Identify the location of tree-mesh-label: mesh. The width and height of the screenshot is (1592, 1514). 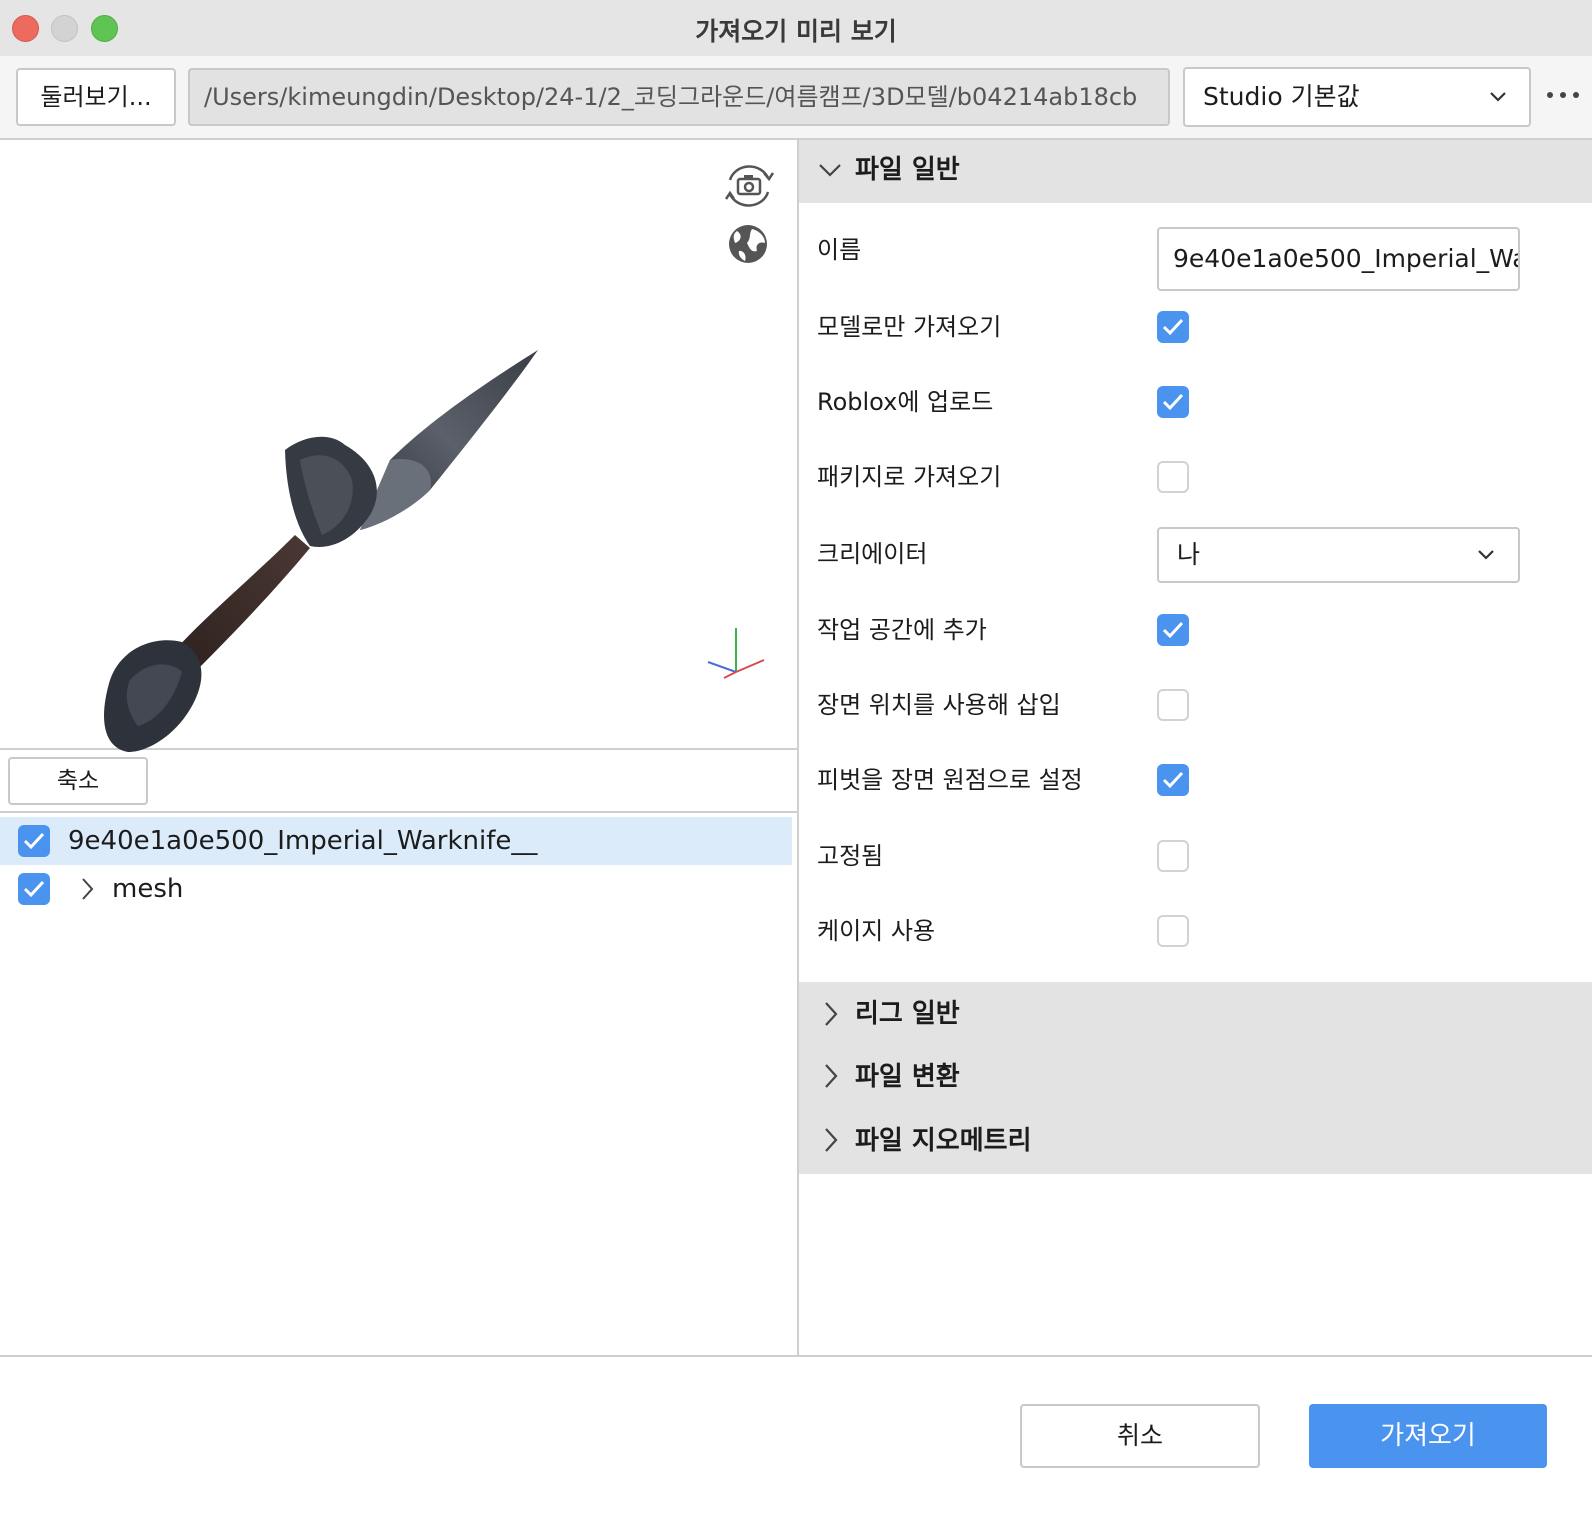
(148, 889).